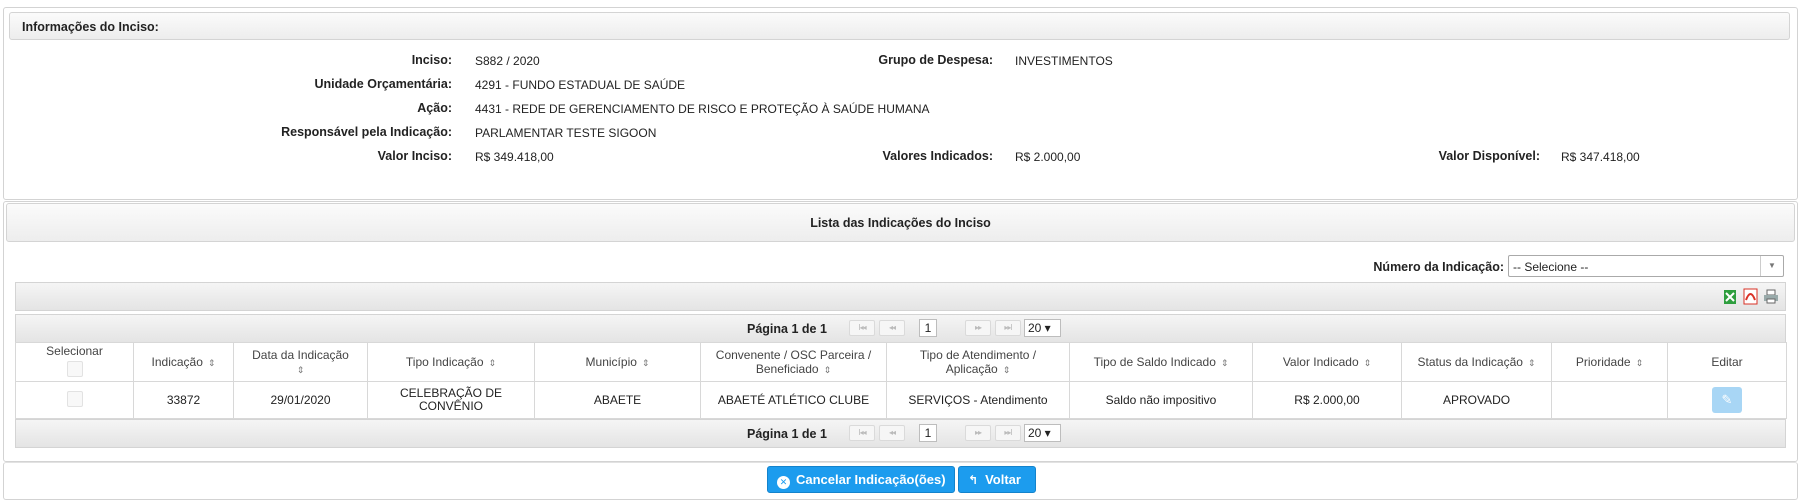 This screenshot has height=502, width=1801. I want to click on cell-status: APROVADO, so click(1476, 400).